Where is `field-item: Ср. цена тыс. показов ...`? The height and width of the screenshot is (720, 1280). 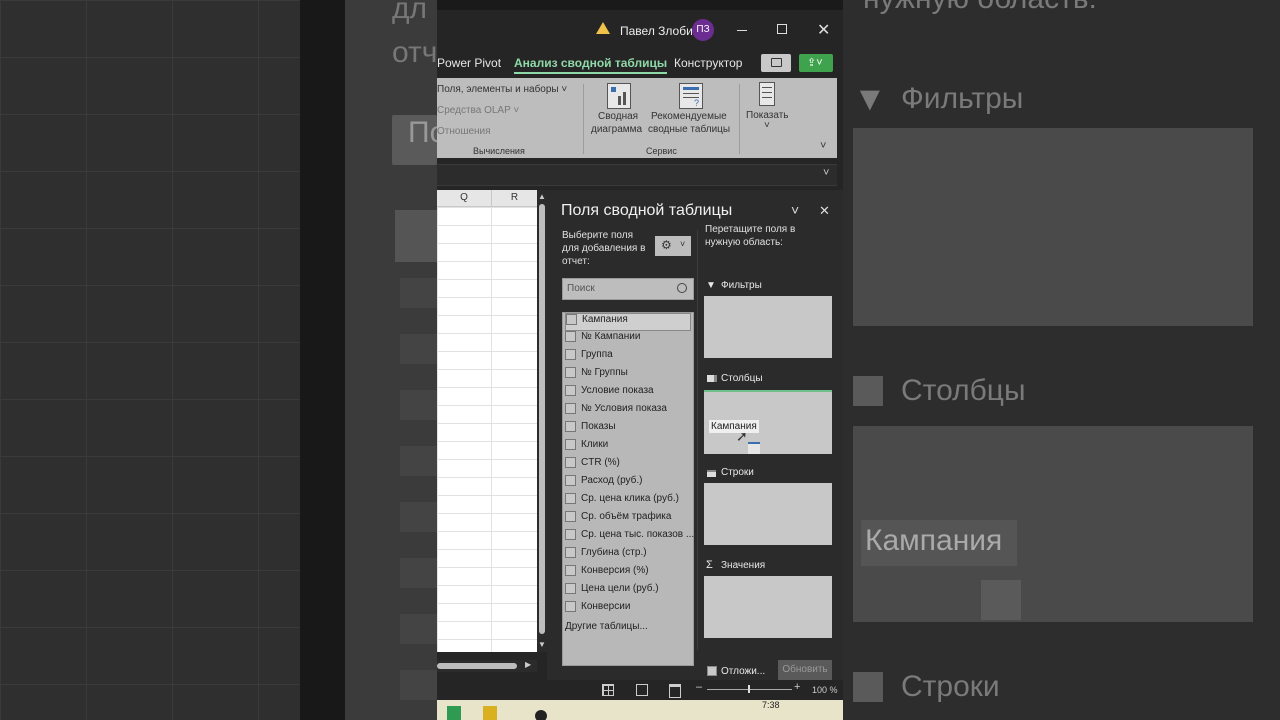
field-item: Ср. цена тыс. показов ... is located at coordinates (629, 537).